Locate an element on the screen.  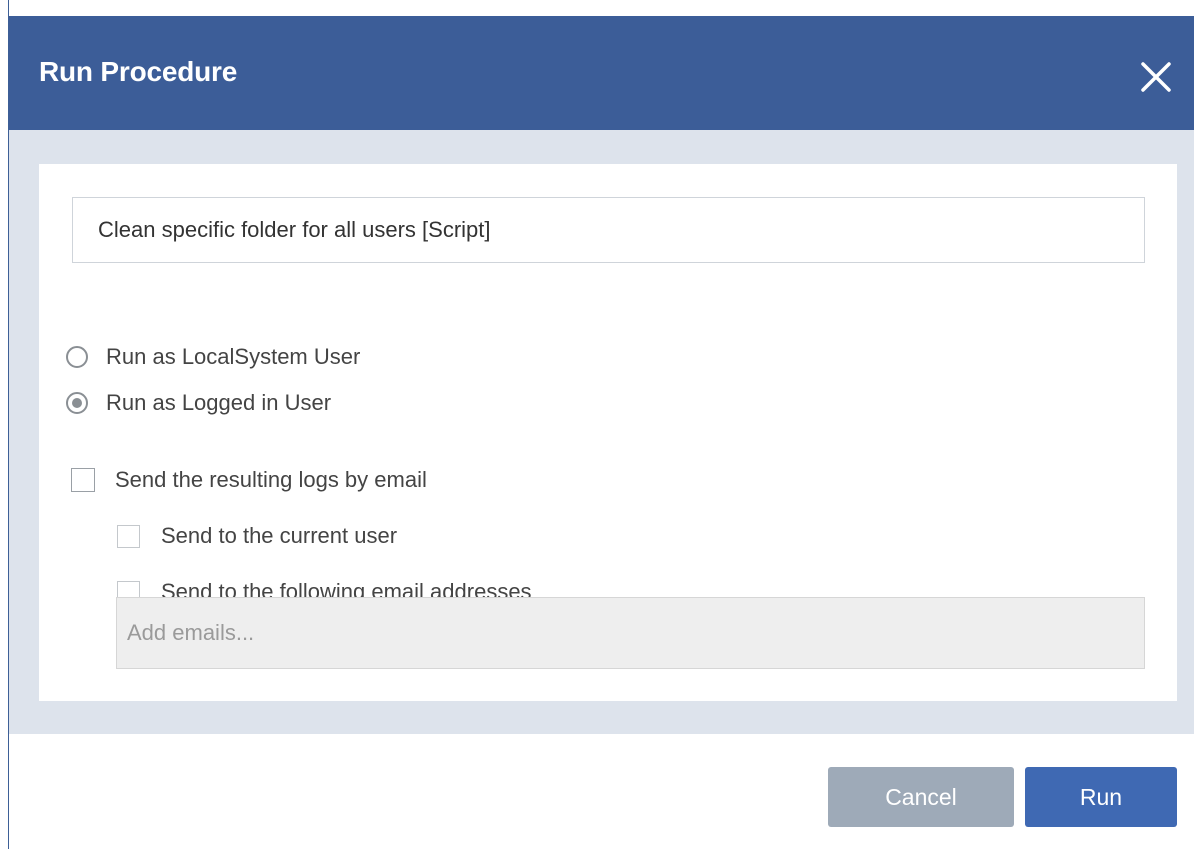
send-logs-option: Send the resulting logs by email is located at coordinates (249, 480).